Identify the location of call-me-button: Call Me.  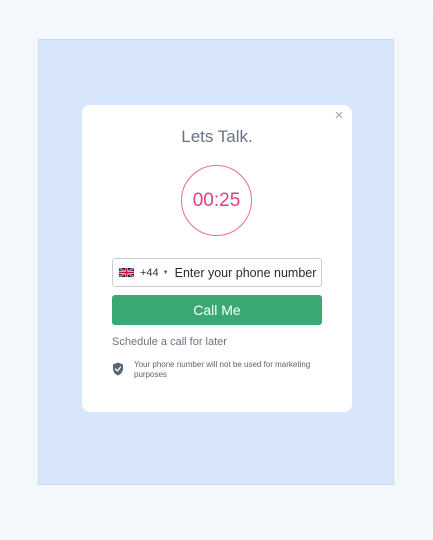
(217, 310).